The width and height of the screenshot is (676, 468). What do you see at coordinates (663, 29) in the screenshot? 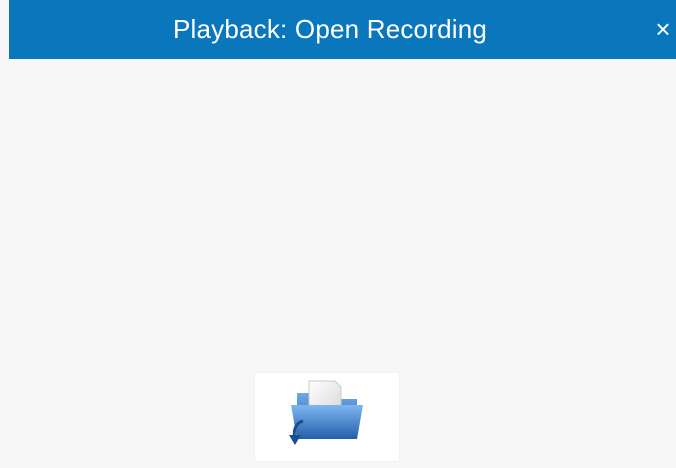
I see `close-button: ×` at bounding box center [663, 29].